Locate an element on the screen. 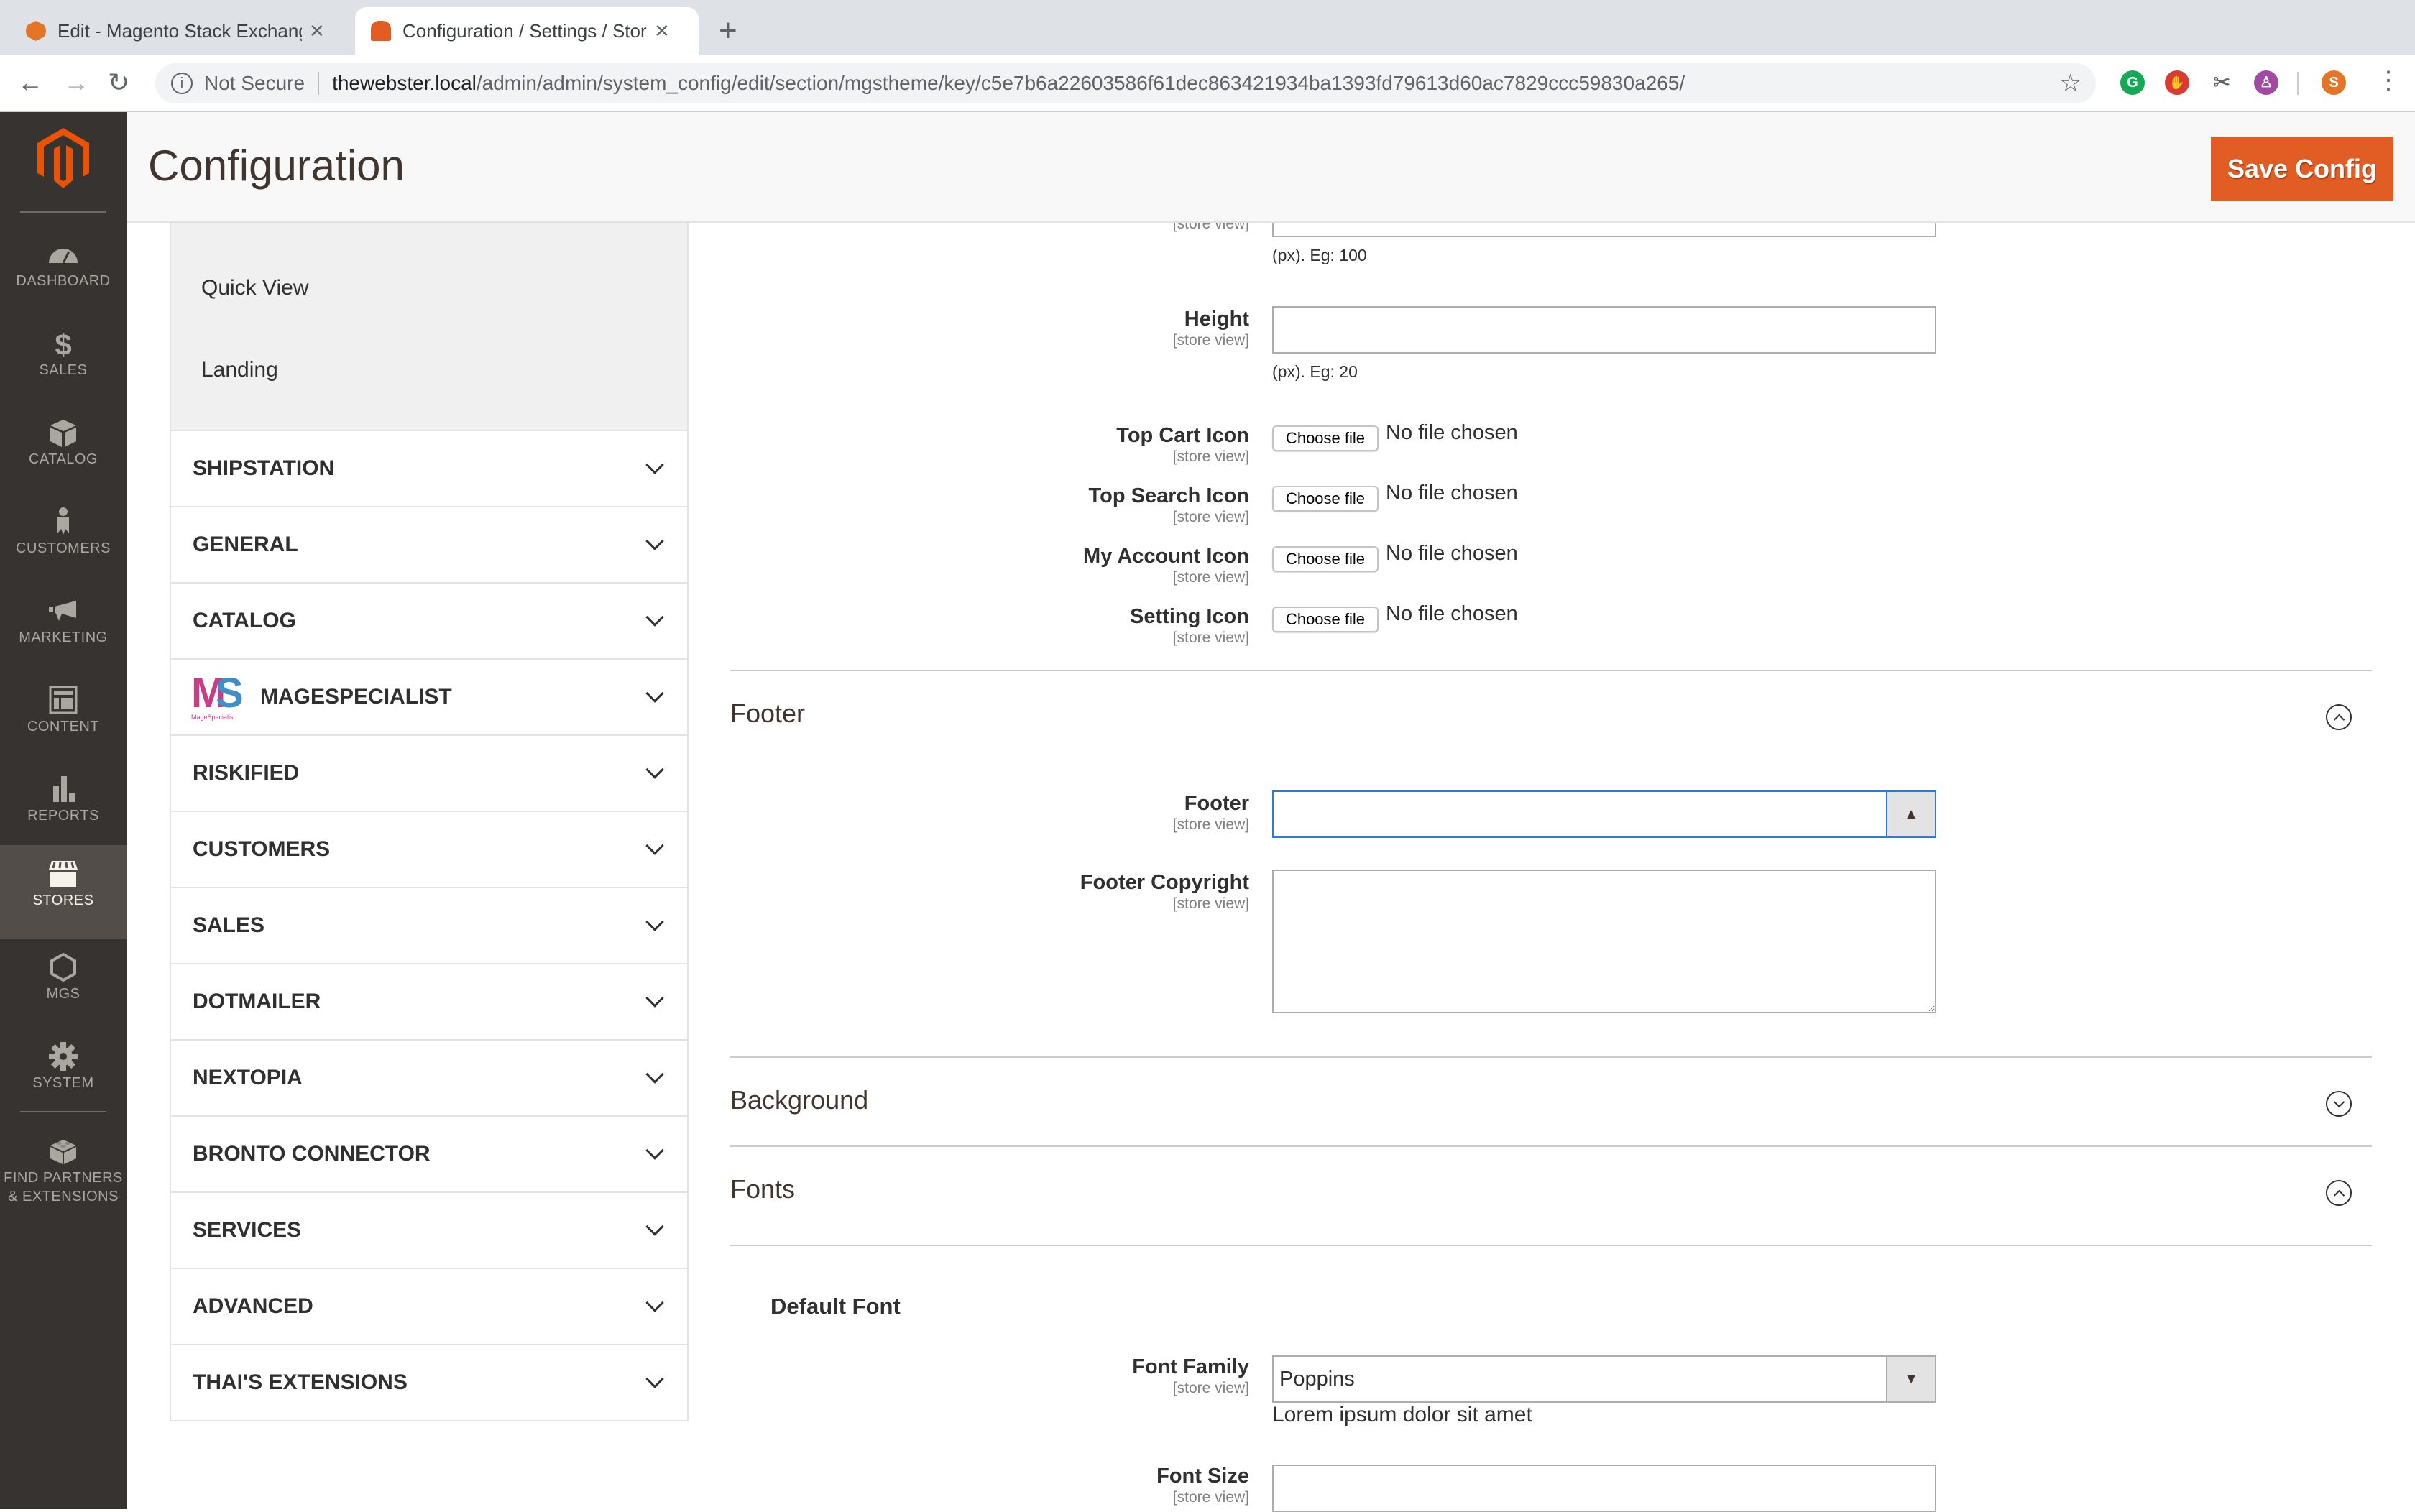  person-icon is located at coordinates (63, 521).